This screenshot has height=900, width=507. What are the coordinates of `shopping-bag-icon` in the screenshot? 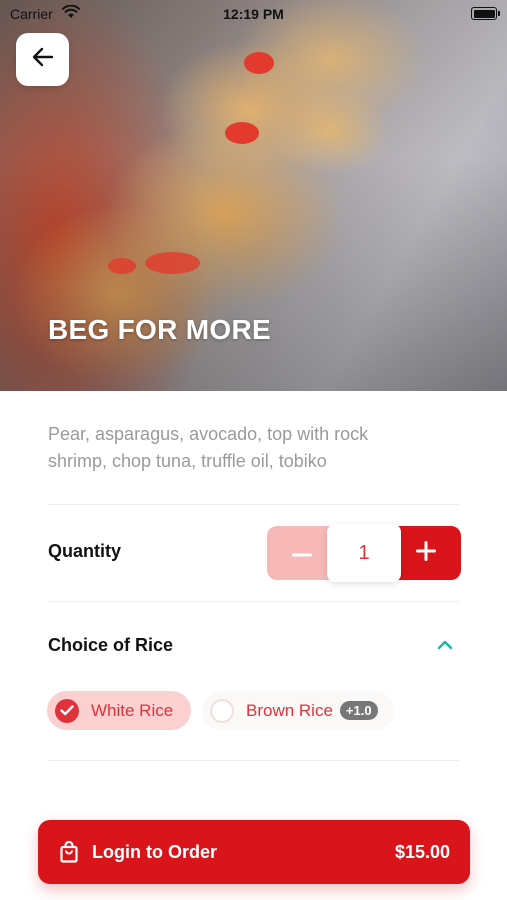 It's located at (69, 852).